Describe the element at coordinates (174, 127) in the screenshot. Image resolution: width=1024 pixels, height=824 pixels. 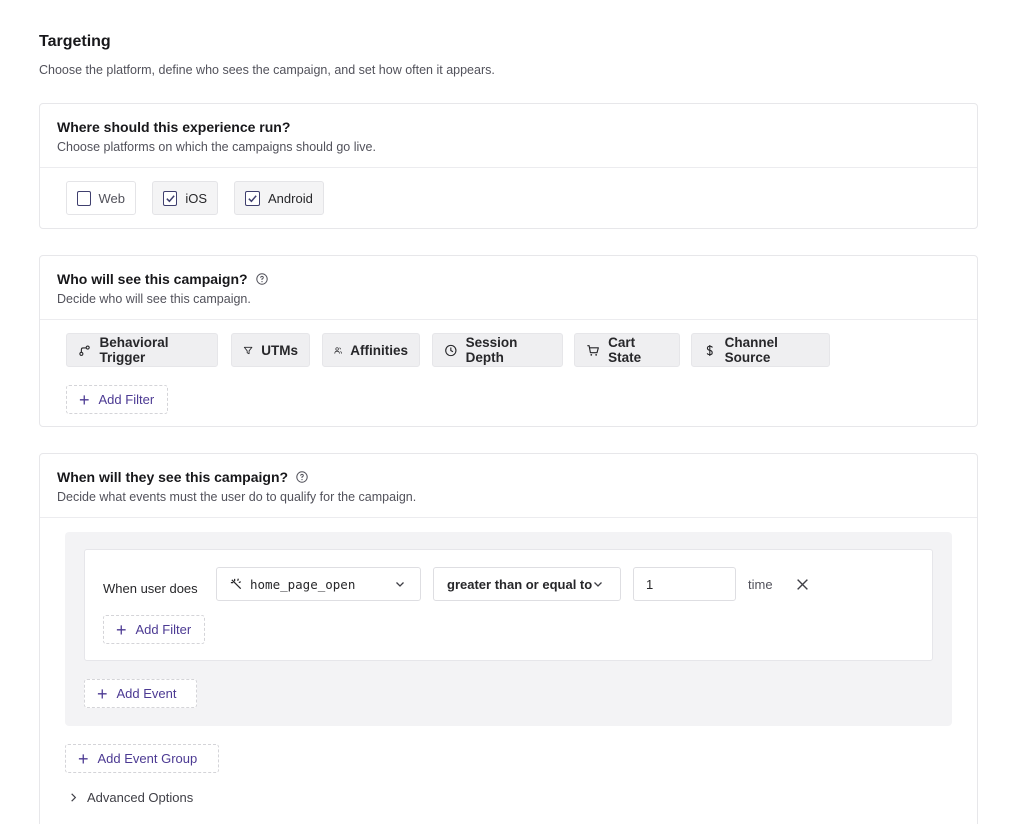
I see `platform-card-title: Where should this experience run?` at that location.